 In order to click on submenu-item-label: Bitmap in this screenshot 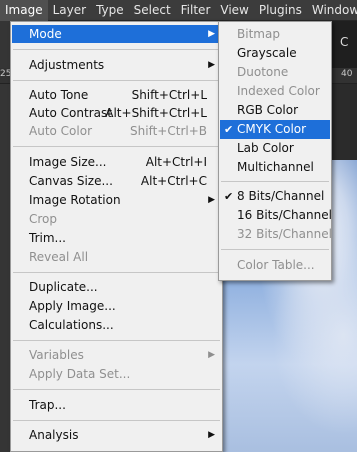, I will do `click(258, 34)`.